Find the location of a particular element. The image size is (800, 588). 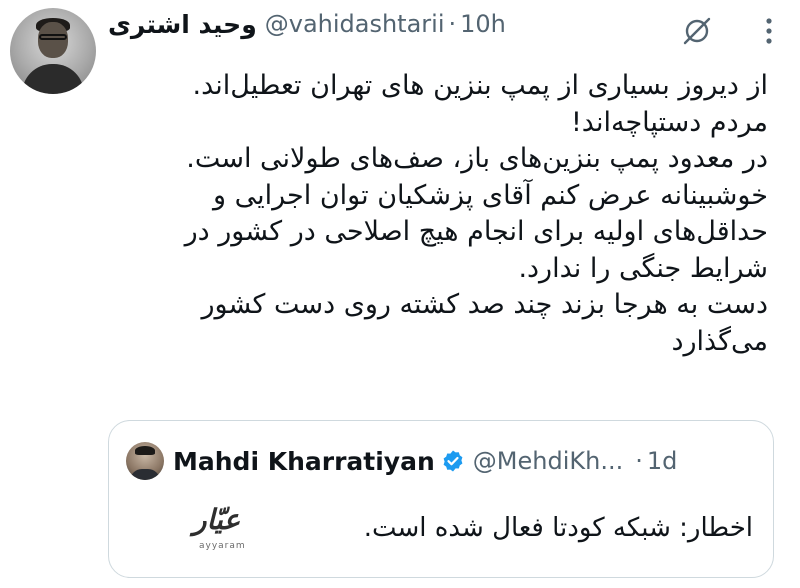

tweet-line: مردم دستپاچه‌اند! is located at coordinates (669, 122).